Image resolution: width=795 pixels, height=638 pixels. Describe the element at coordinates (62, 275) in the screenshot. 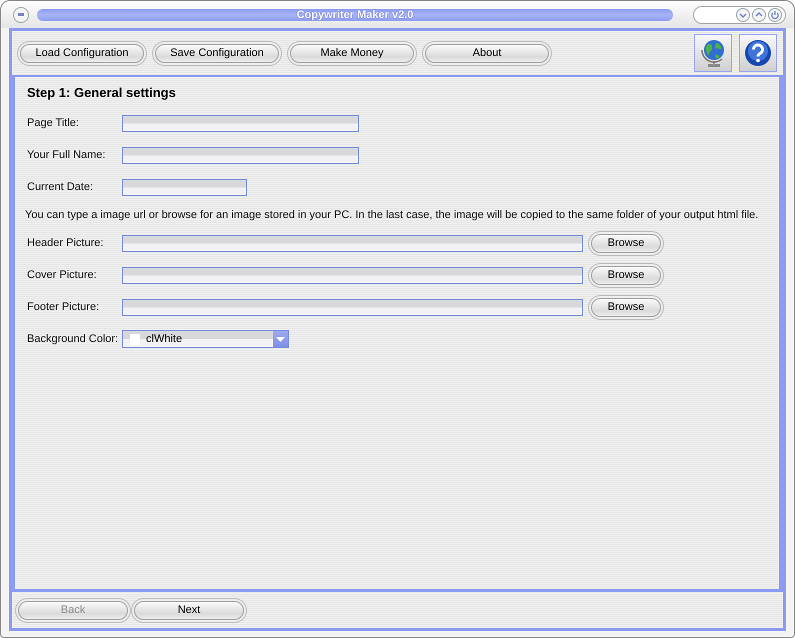

I see `field-label: Cover Picture:` at that location.